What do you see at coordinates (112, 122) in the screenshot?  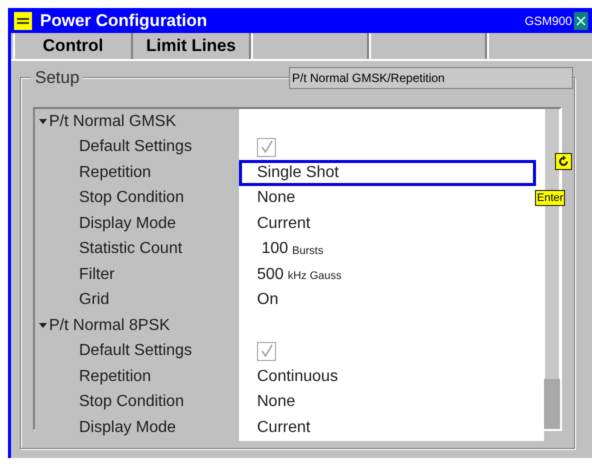 I see `group-label: P/t Normal GMSK` at bounding box center [112, 122].